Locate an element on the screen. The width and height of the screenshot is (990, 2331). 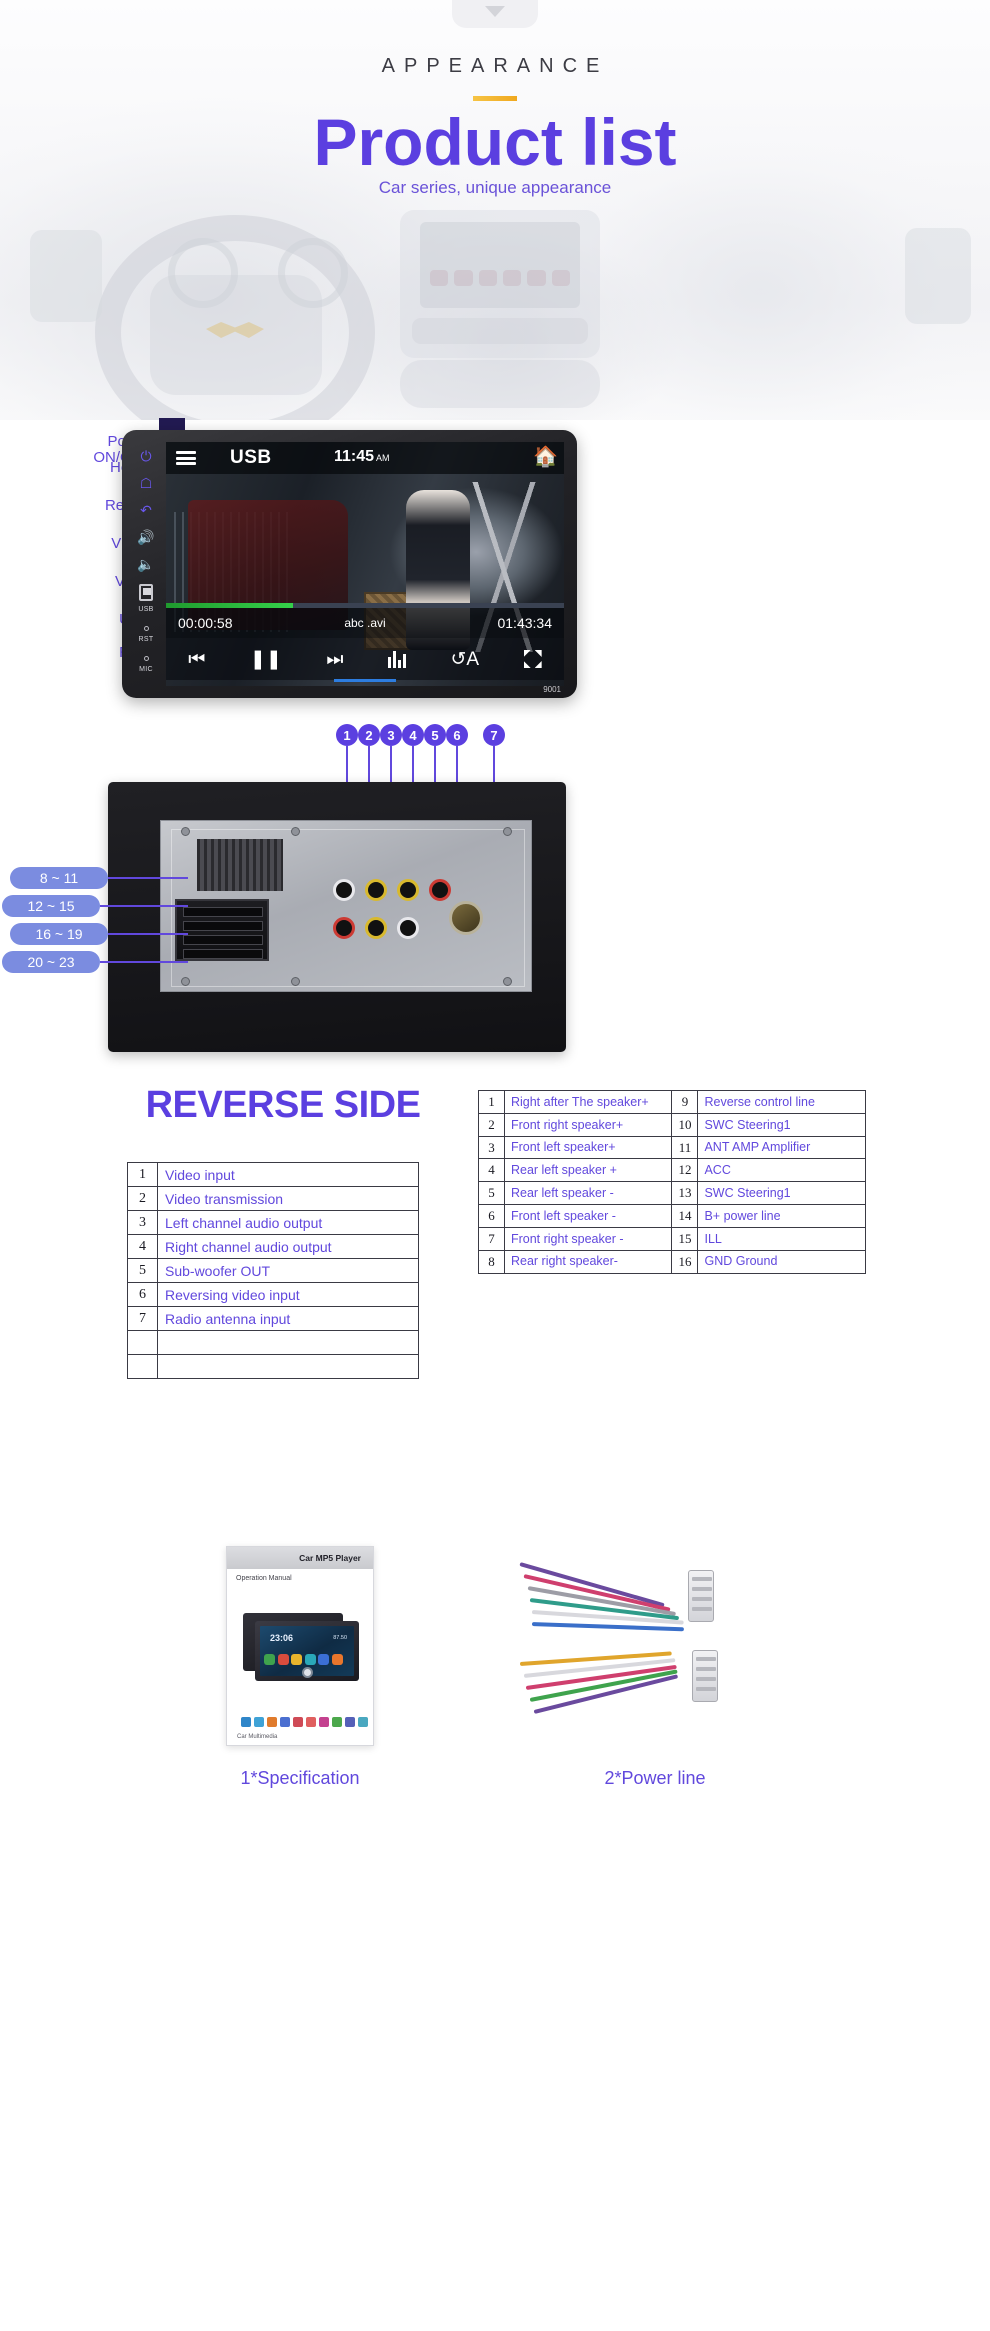
callout-badge-5: 5 is located at coordinates (435, 735).